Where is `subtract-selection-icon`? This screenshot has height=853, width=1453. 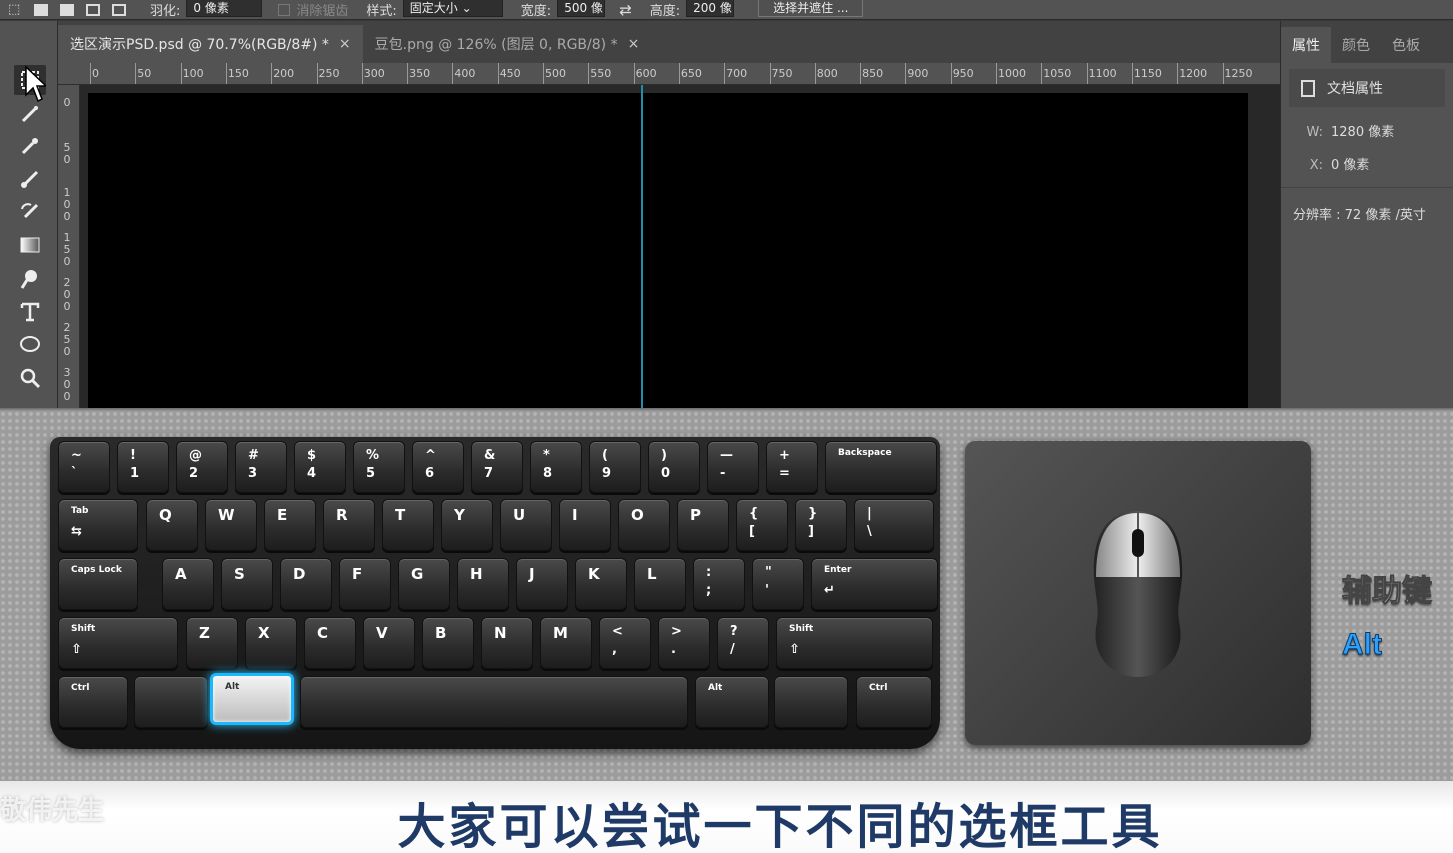 subtract-selection-icon is located at coordinates (93, 9).